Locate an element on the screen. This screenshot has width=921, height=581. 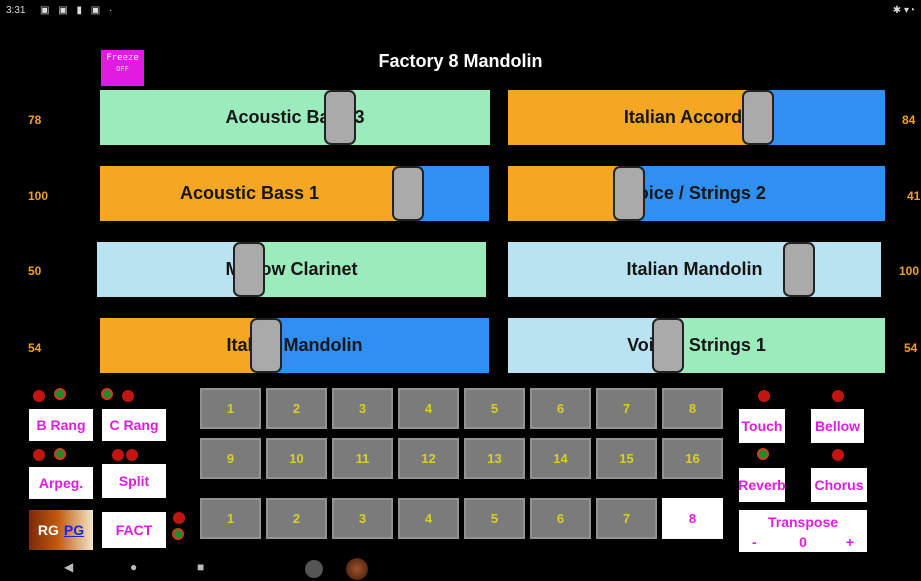
pad-row2-12: 12 is located at coordinates (428, 458).